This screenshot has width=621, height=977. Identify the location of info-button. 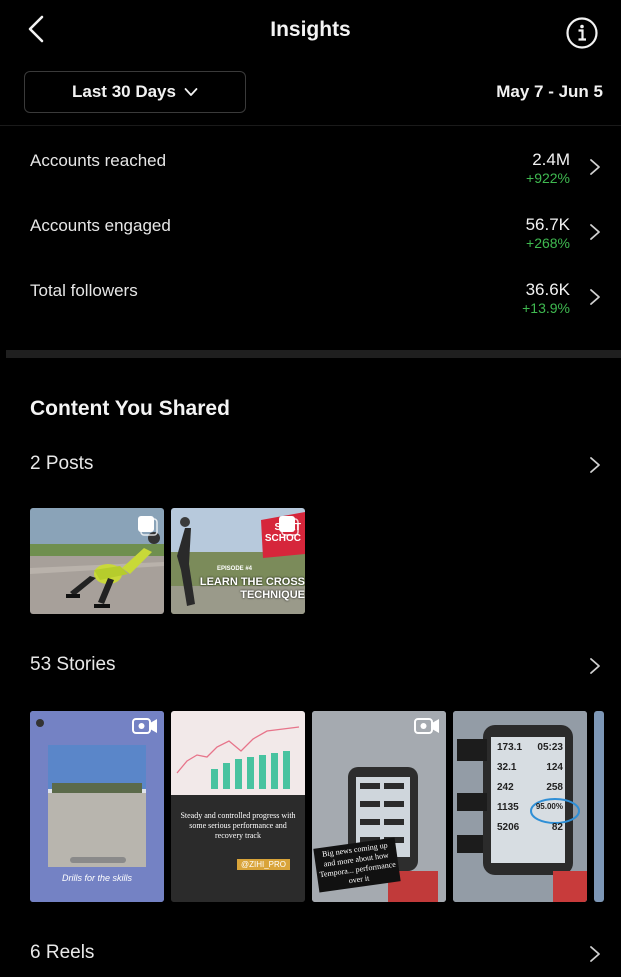
(582, 33).